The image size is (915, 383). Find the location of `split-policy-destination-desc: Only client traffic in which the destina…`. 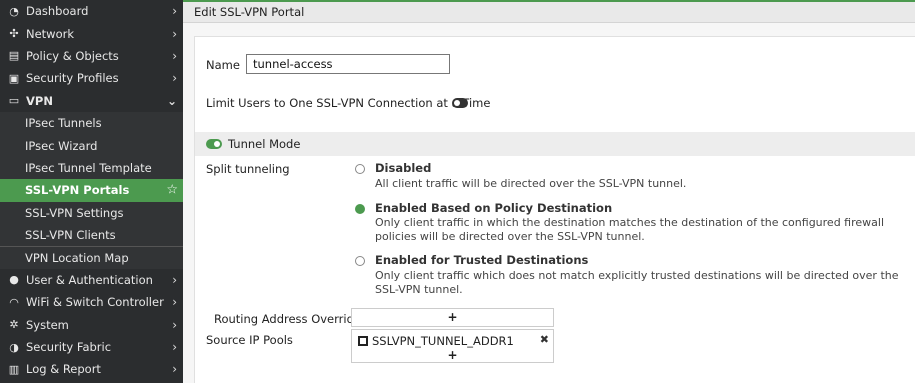

split-policy-destination-desc: Only client traffic in which the destina… is located at coordinates (629, 229).